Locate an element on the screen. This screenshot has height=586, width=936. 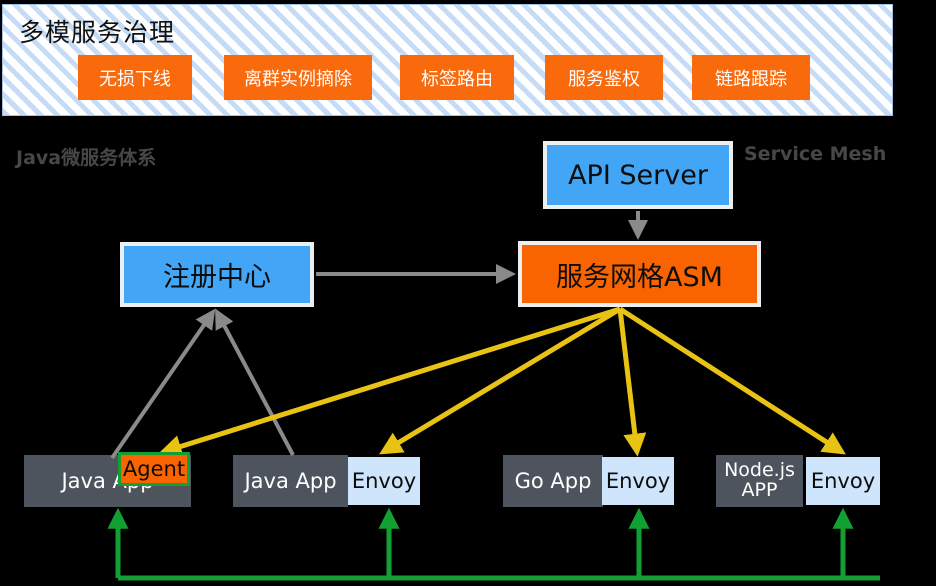
node-registry-center: 注册中心 is located at coordinates (217, 274).